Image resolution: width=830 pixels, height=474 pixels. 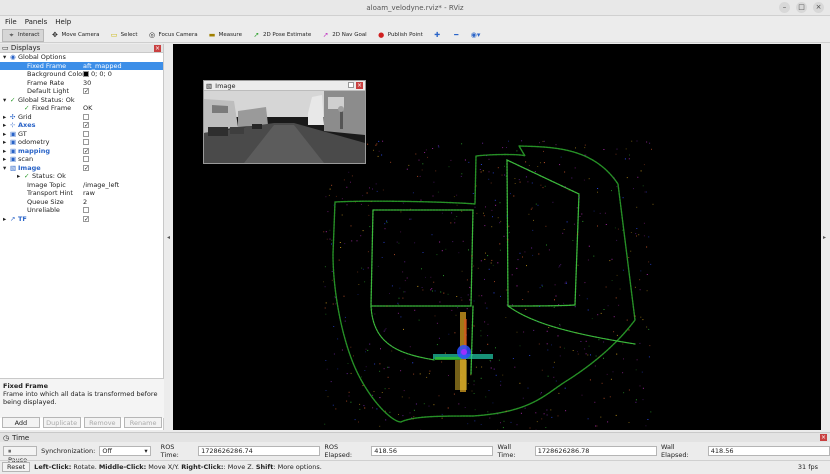 I want to click on tree-row: Default Light✓, so click(x=81, y=91).